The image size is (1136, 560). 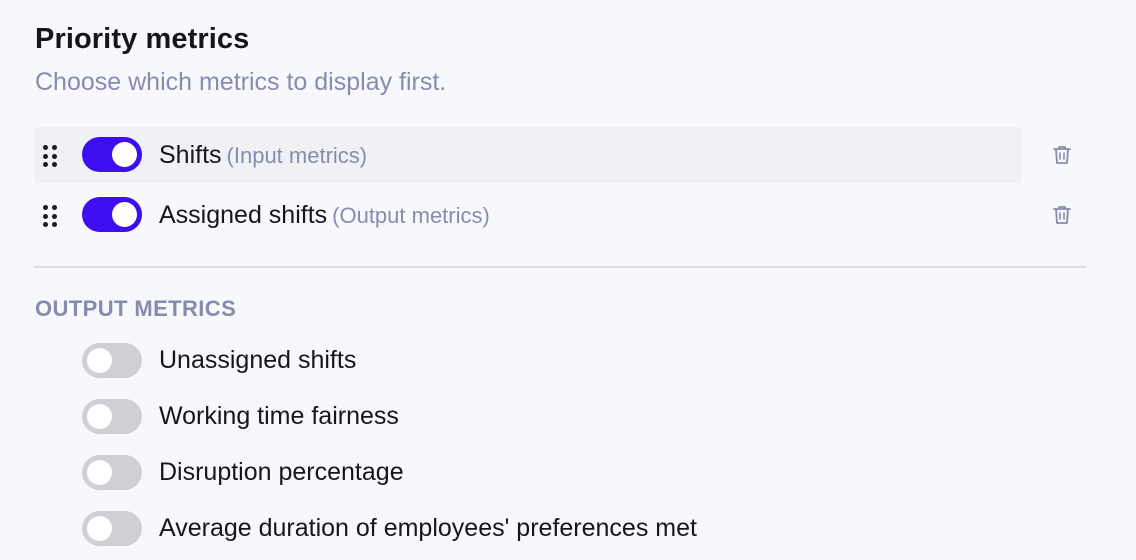 What do you see at coordinates (528, 361) in the screenshot?
I see `metric-row-unassigned-shifts: Unassigned shifts` at bounding box center [528, 361].